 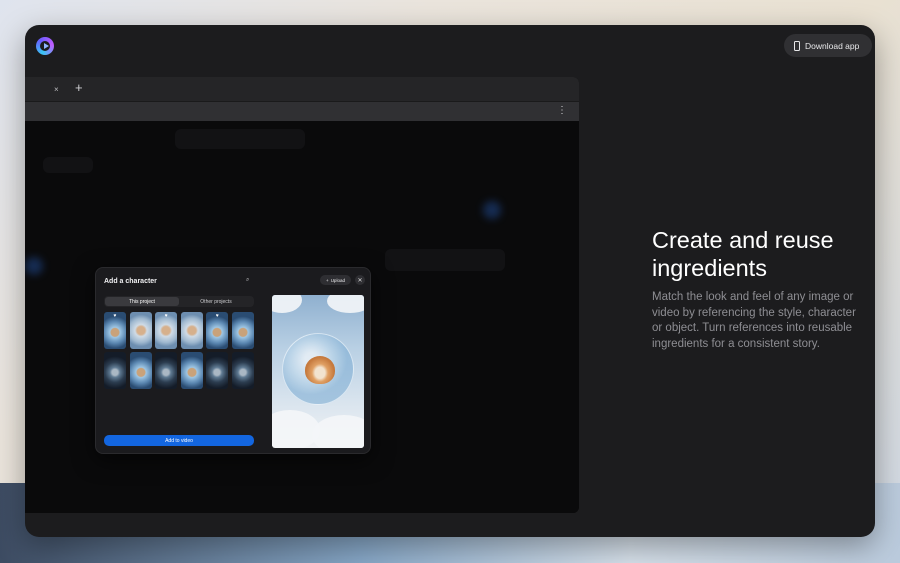 I want to click on plus-icon: +, so click(x=327, y=280).